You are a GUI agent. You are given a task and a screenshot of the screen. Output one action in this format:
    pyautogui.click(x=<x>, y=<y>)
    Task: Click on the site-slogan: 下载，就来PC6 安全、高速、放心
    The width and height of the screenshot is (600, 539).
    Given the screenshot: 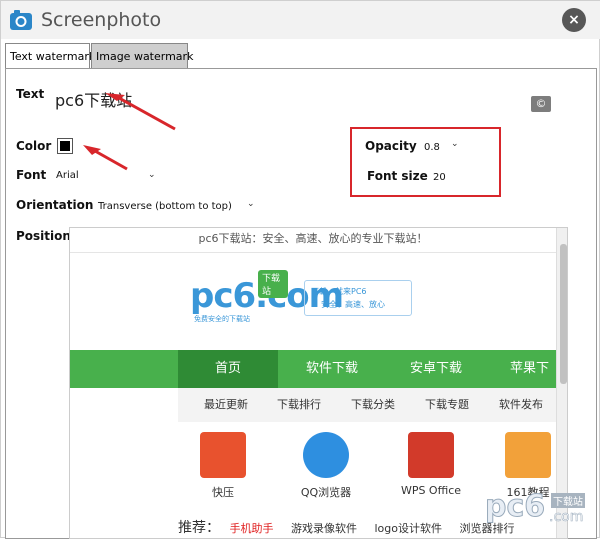 What is the action you would take?
    pyautogui.click(x=358, y=298)
    